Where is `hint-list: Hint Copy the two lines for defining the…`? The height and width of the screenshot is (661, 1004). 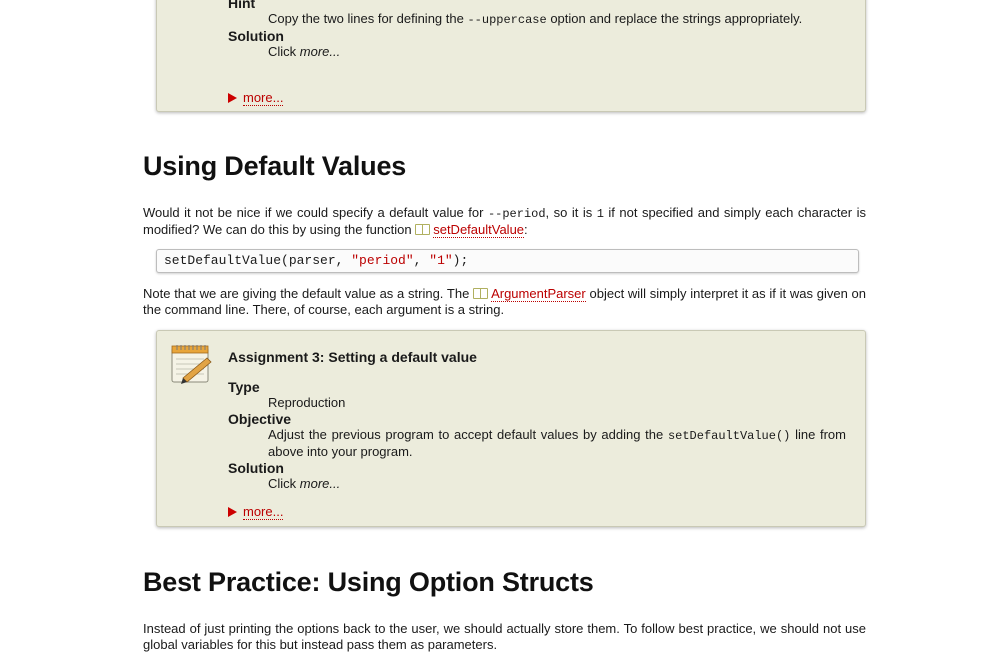 hint-list: Hint Copy the two lines for defining the… is located at coordinates (537, 30).